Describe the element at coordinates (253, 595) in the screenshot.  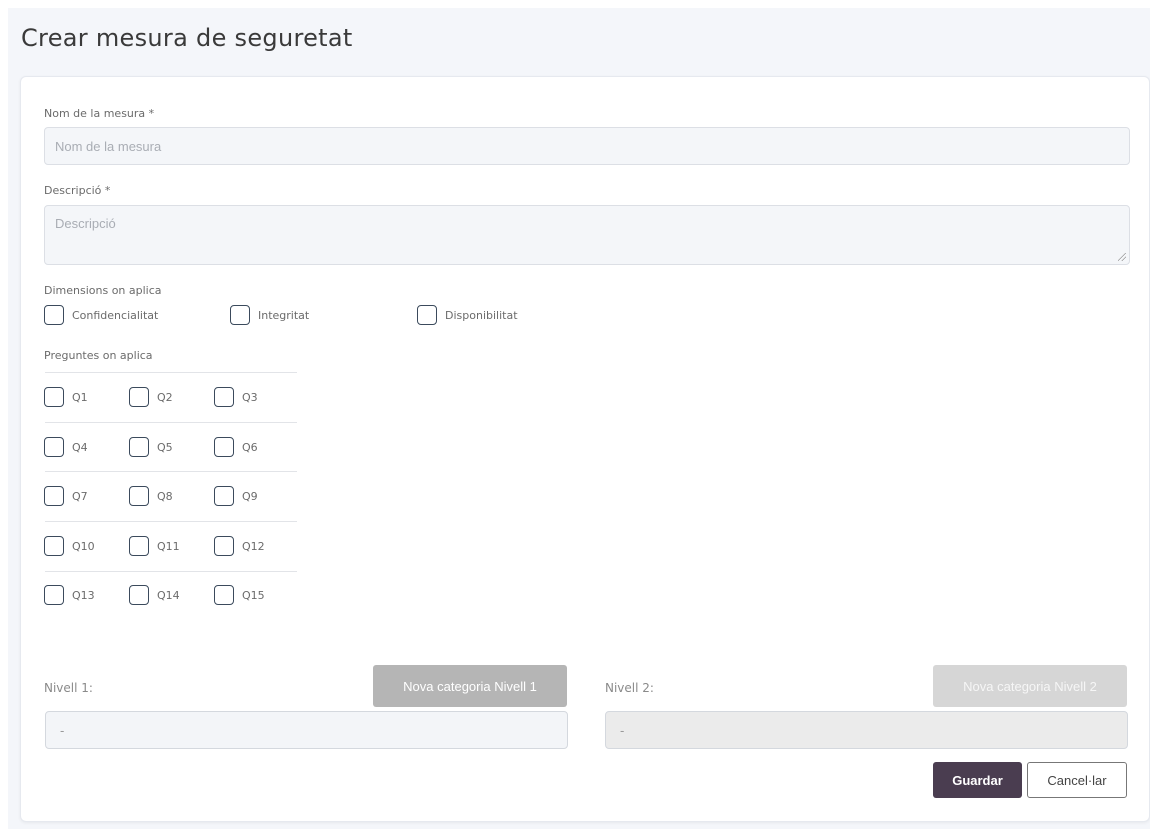
I see `checkbox-label: Q15` at that location.